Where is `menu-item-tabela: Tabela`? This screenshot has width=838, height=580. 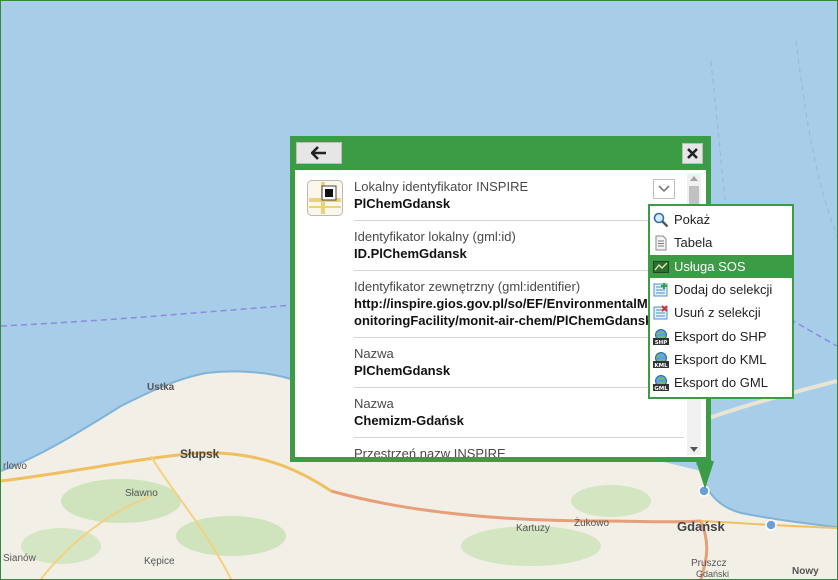 menu-item-tabela: Tabela is located at coordinates (721, 242).